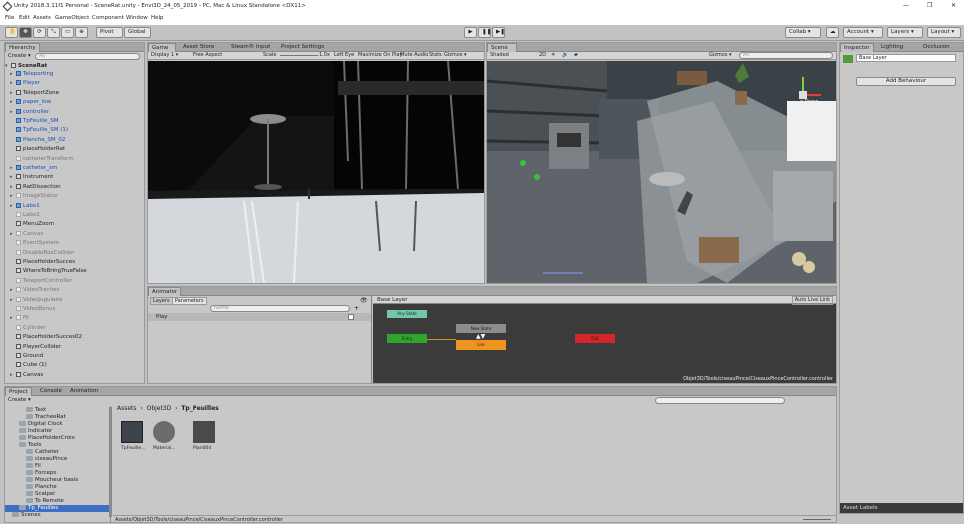 The image size is (964, 524). What do you see at coordinates (74, 281) in the screenshot?
I see `hierarchy-item: TeleportController` at bounding box center [74, 281].